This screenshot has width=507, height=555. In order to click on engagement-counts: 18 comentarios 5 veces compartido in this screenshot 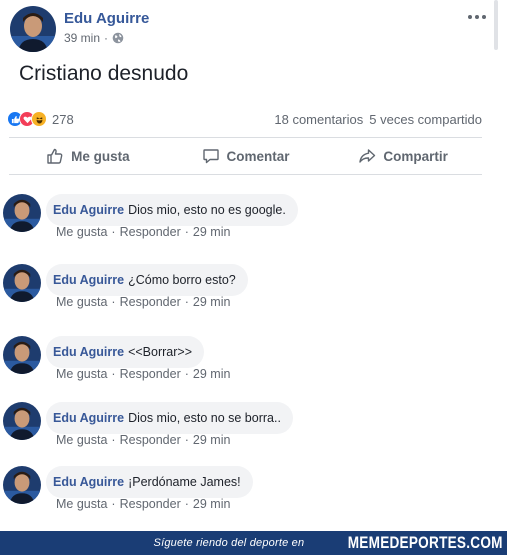, I will do `click(378, 119)`.